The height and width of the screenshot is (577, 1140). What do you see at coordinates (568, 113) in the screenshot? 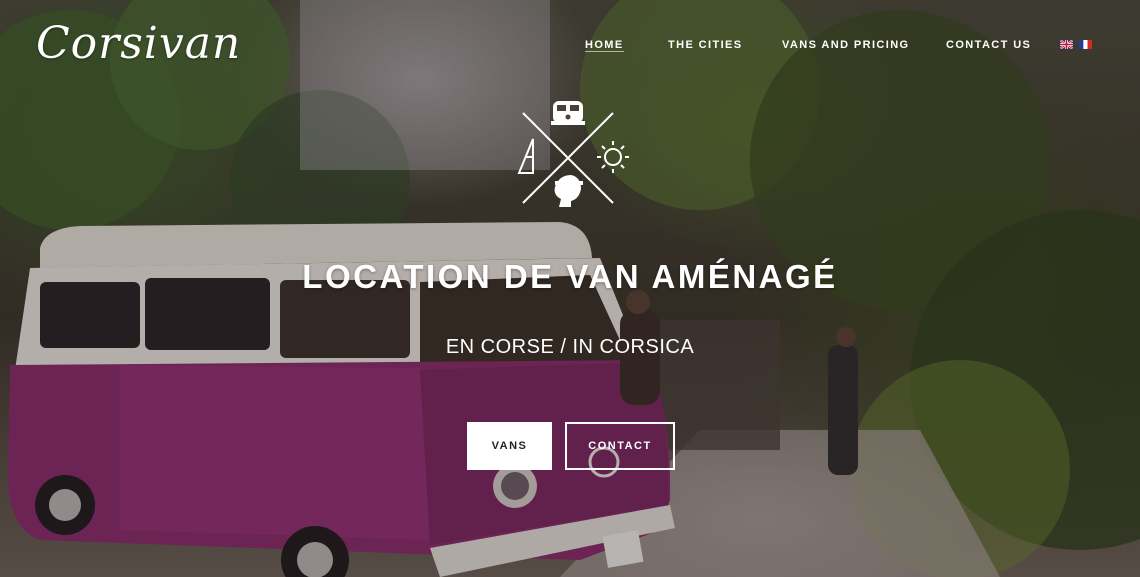
I see `van-icon` at bounding box center [568, 113].